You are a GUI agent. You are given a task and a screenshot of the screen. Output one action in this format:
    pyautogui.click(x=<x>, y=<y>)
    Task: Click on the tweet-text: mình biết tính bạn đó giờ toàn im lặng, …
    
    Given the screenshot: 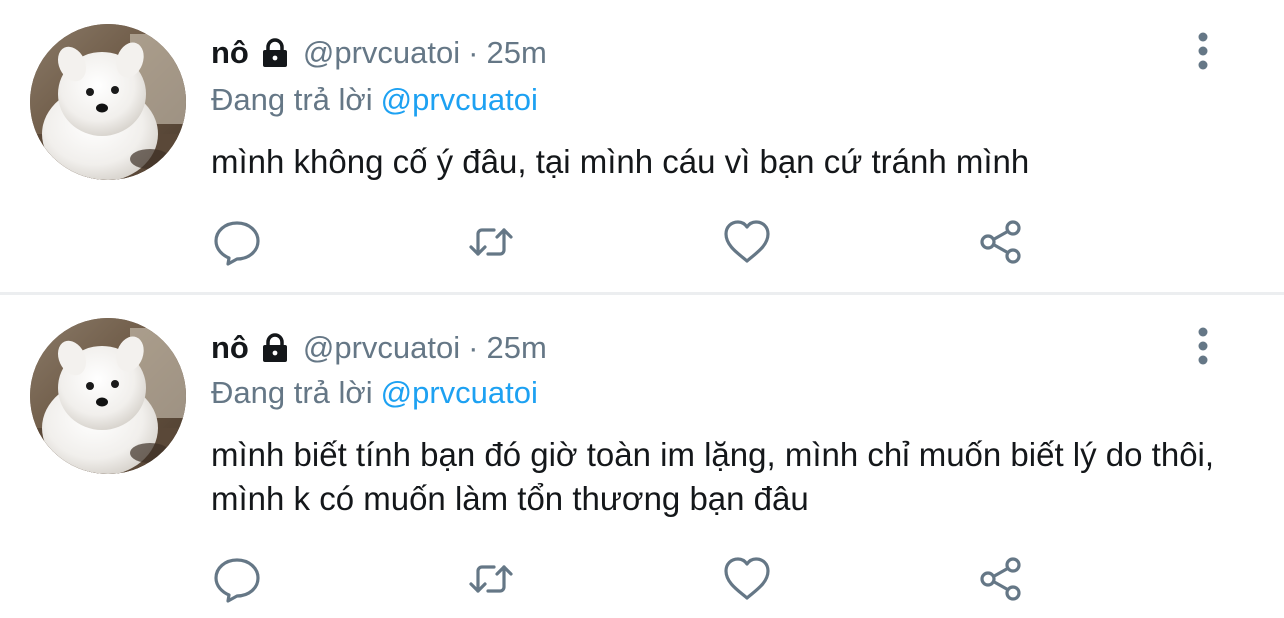 What is the action you would take?
    pyautogui.click(x=713, y=476)
    